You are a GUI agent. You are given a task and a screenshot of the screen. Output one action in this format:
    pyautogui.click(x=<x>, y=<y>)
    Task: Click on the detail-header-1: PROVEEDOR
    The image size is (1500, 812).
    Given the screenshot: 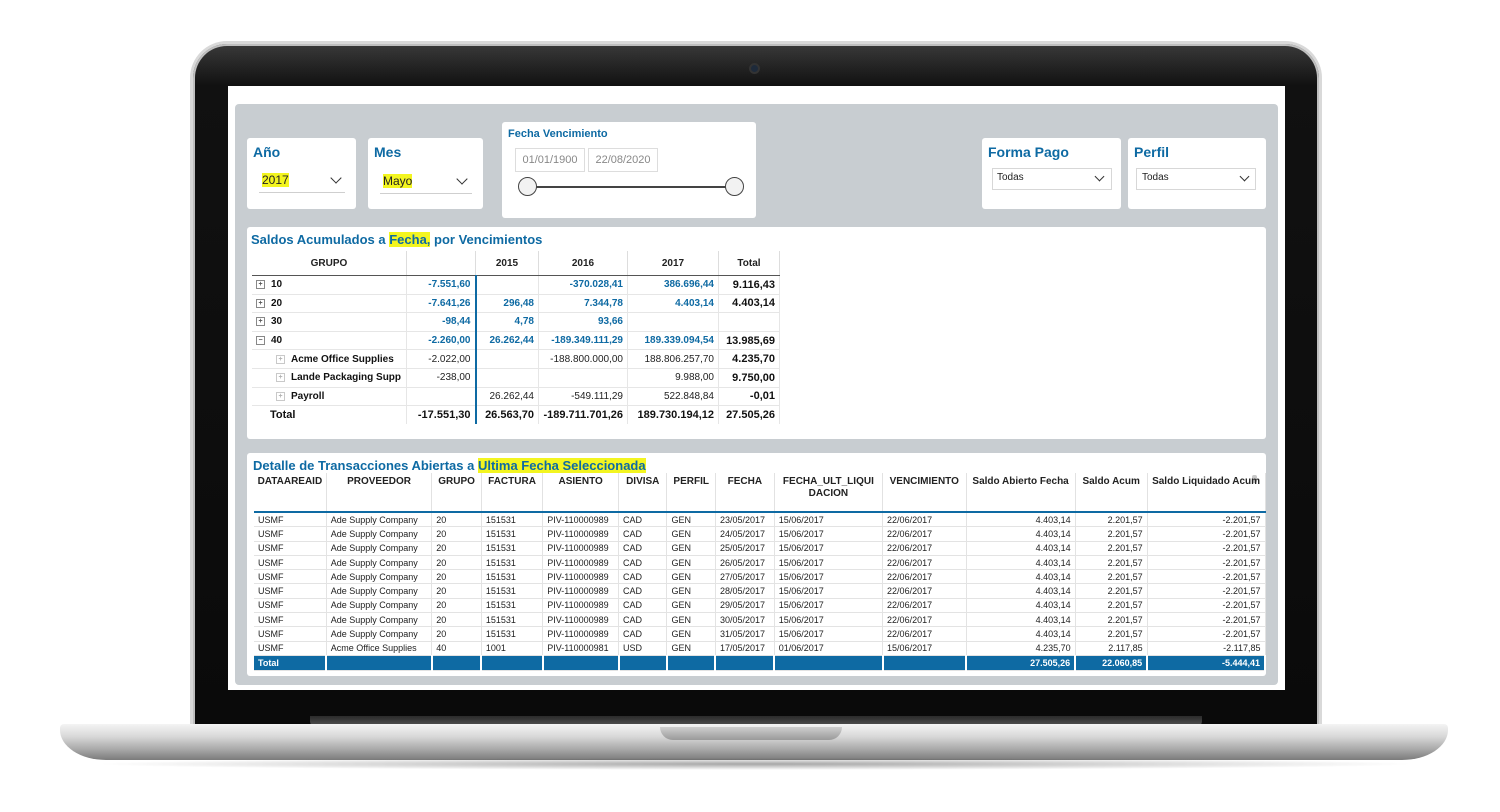 What is the action you would take?
    pyautogui.click(x=379, y=493)
    